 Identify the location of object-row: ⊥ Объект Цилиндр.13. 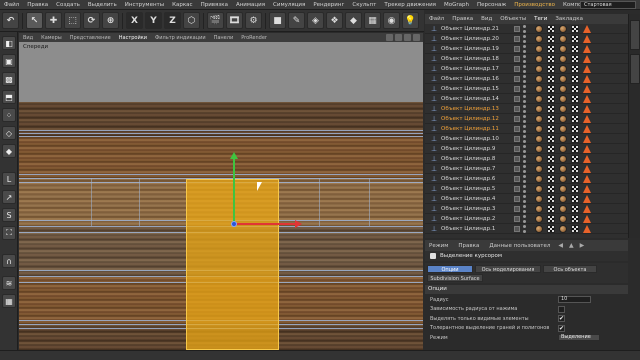
(526, 109).